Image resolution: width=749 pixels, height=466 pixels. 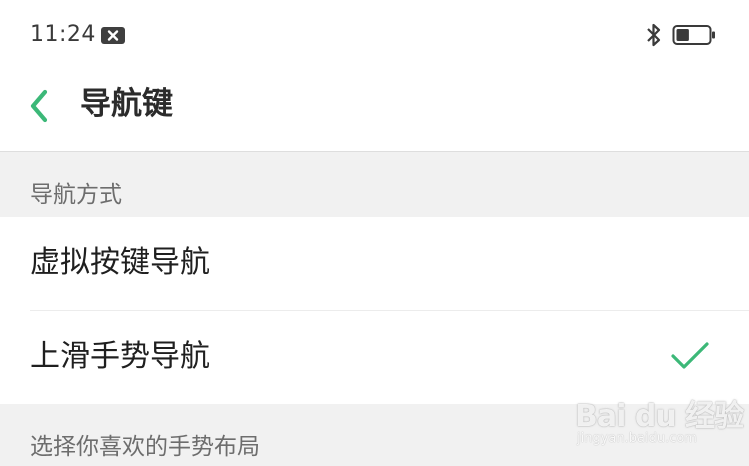 I want to click on back-button, so click(x=41, y=106).